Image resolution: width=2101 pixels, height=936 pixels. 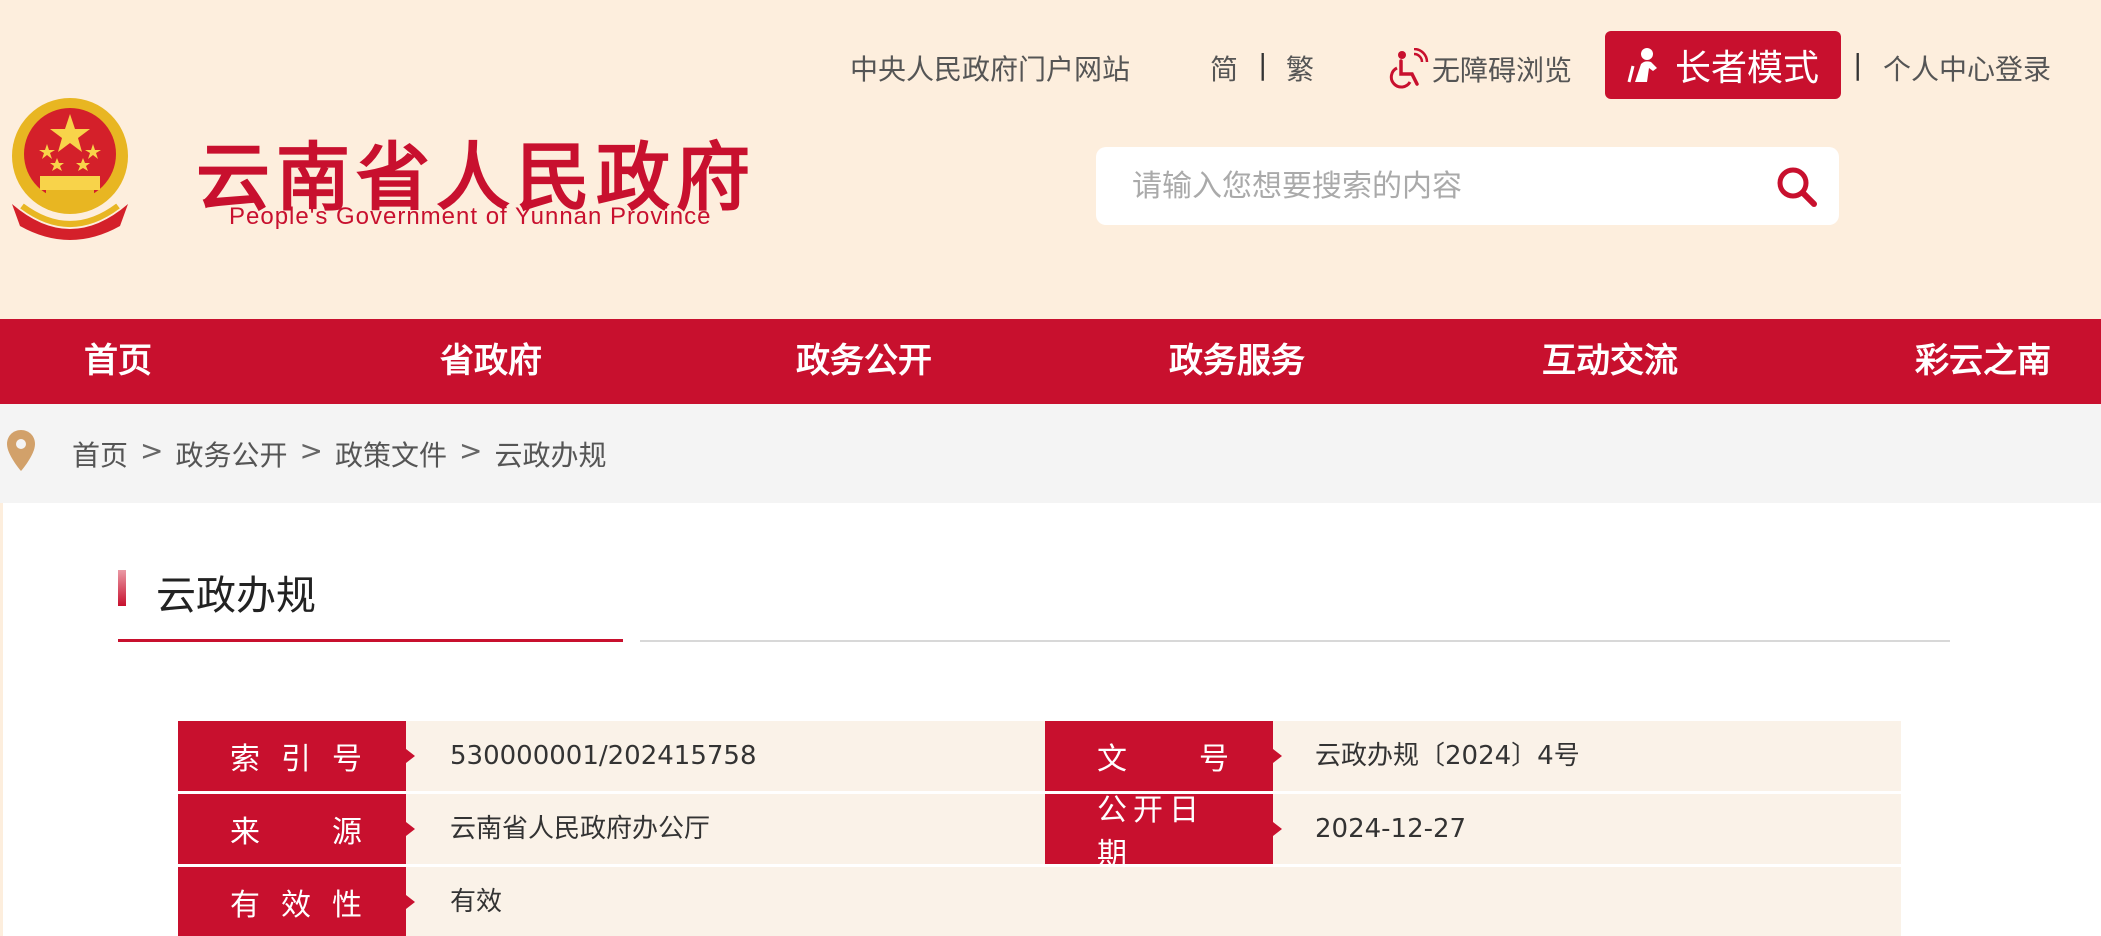 What do you see at coordinates (1391, 829) in the screenshot?
I see `publish-date-value: 2024-12-27` at bounding box center [1391, 829].